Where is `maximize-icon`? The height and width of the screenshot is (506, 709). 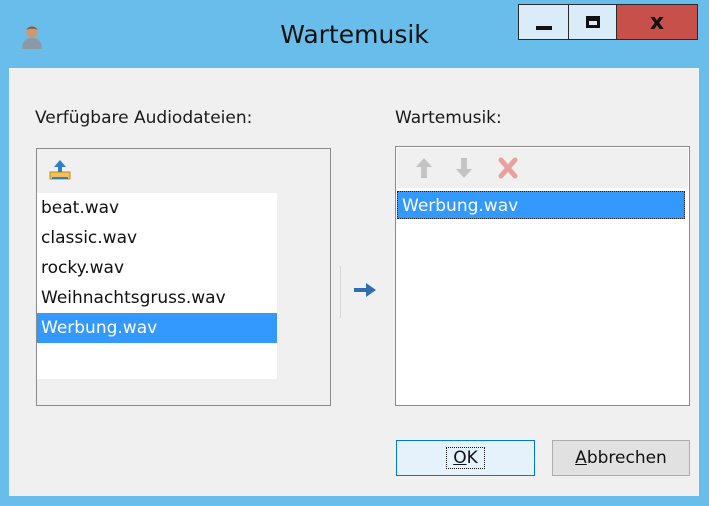
maximize-icon is located at coordinates (592, 22).